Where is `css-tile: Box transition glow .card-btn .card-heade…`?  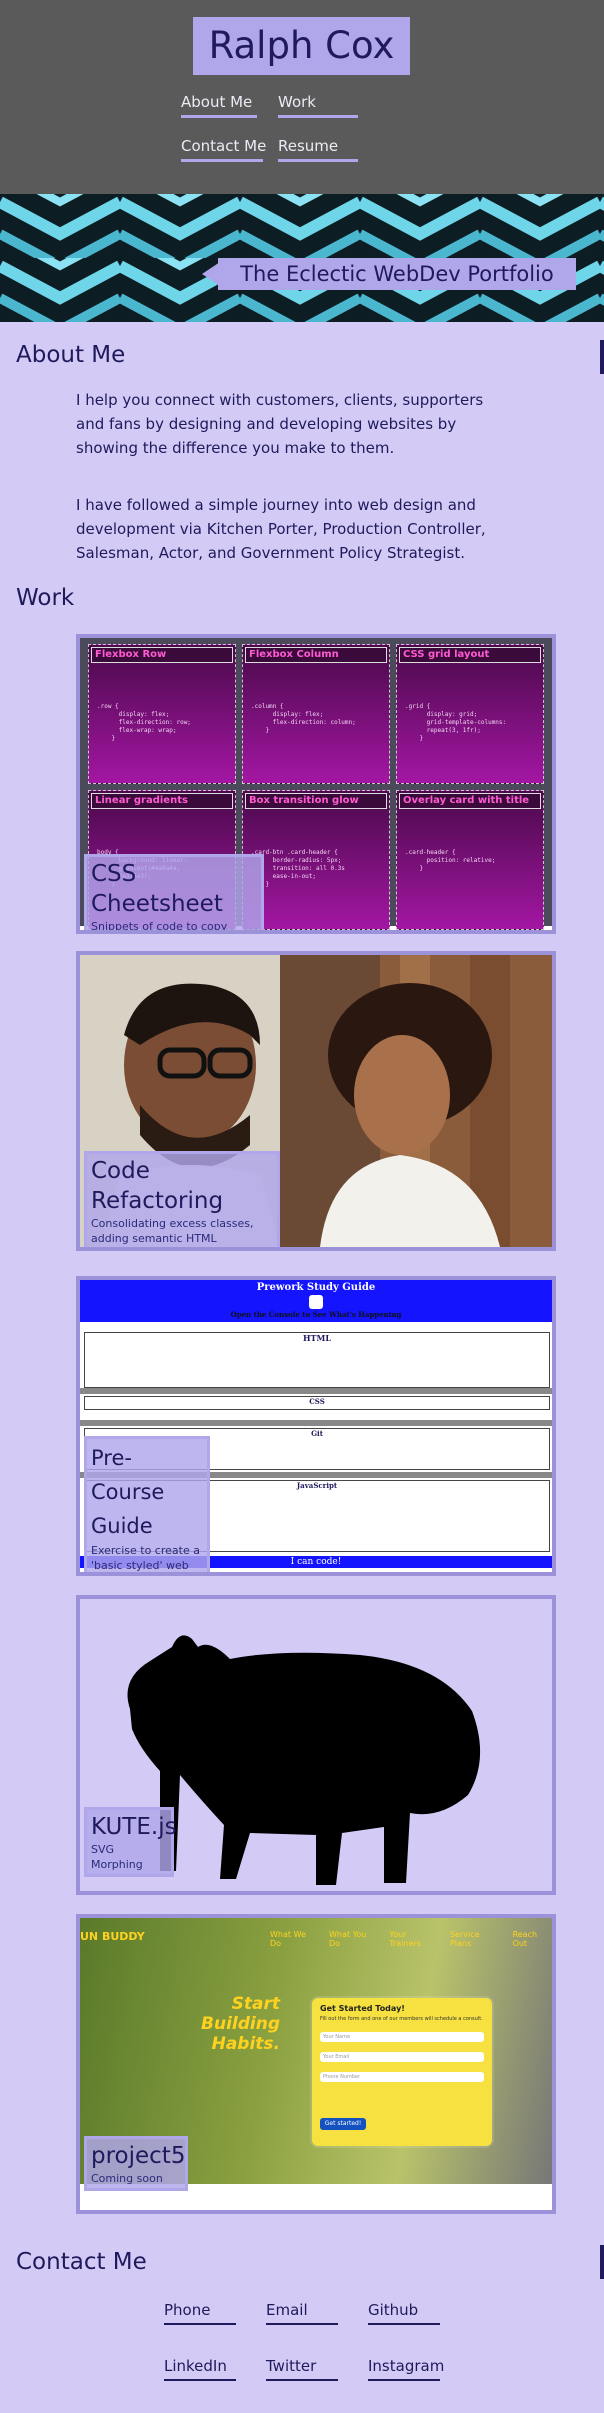
css-tile: Box transition glow .card-btn .card-heade… is located at coordinates (316, 860).